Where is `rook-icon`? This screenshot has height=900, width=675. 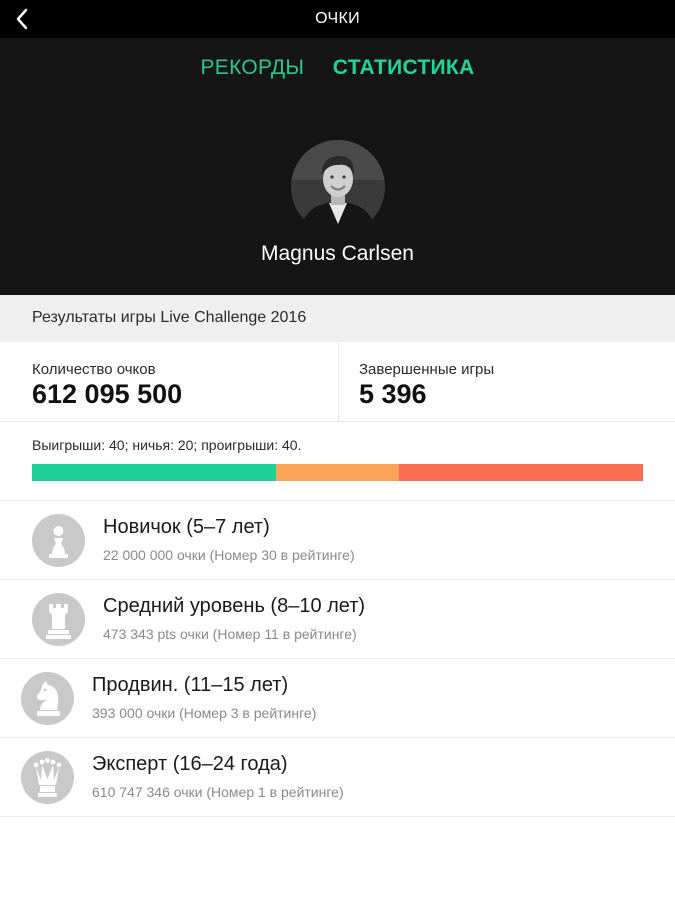 rook-icon is located at coordinates (58, 619).